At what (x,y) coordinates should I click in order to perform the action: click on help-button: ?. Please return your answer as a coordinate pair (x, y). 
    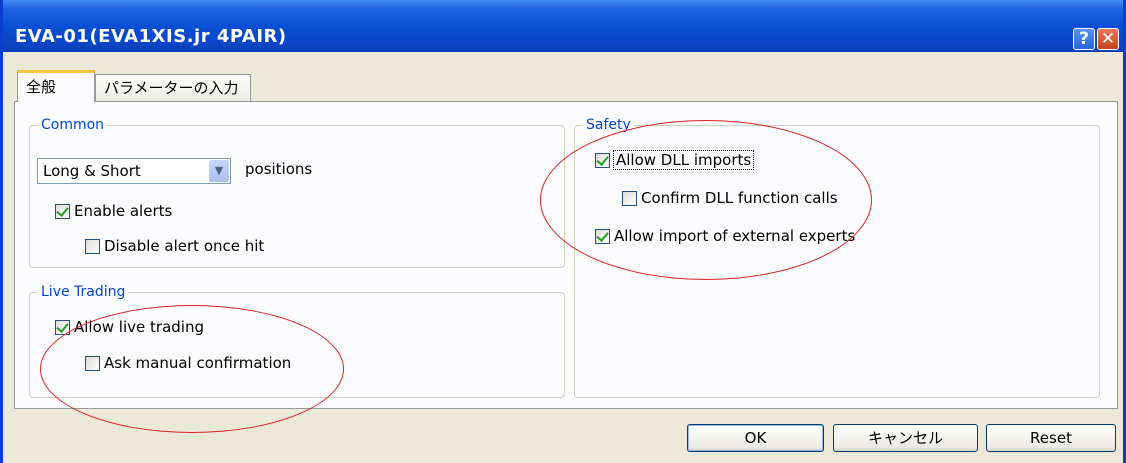
    Looking at the image, I should click on (1084, 39).